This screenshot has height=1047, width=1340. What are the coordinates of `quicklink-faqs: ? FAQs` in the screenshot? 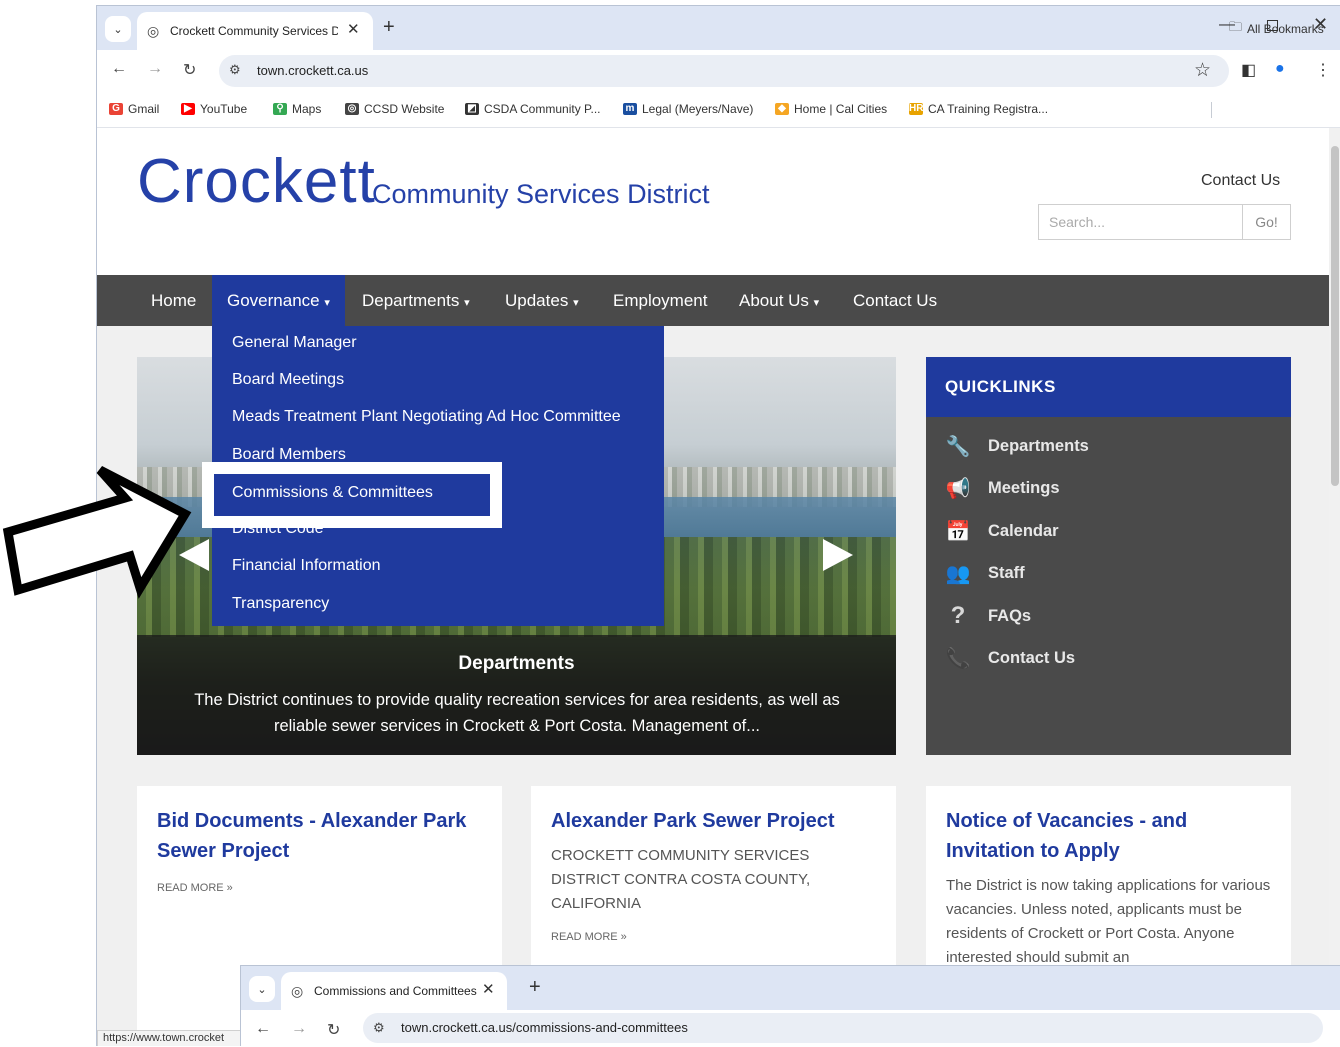 It's located at (987, 616).